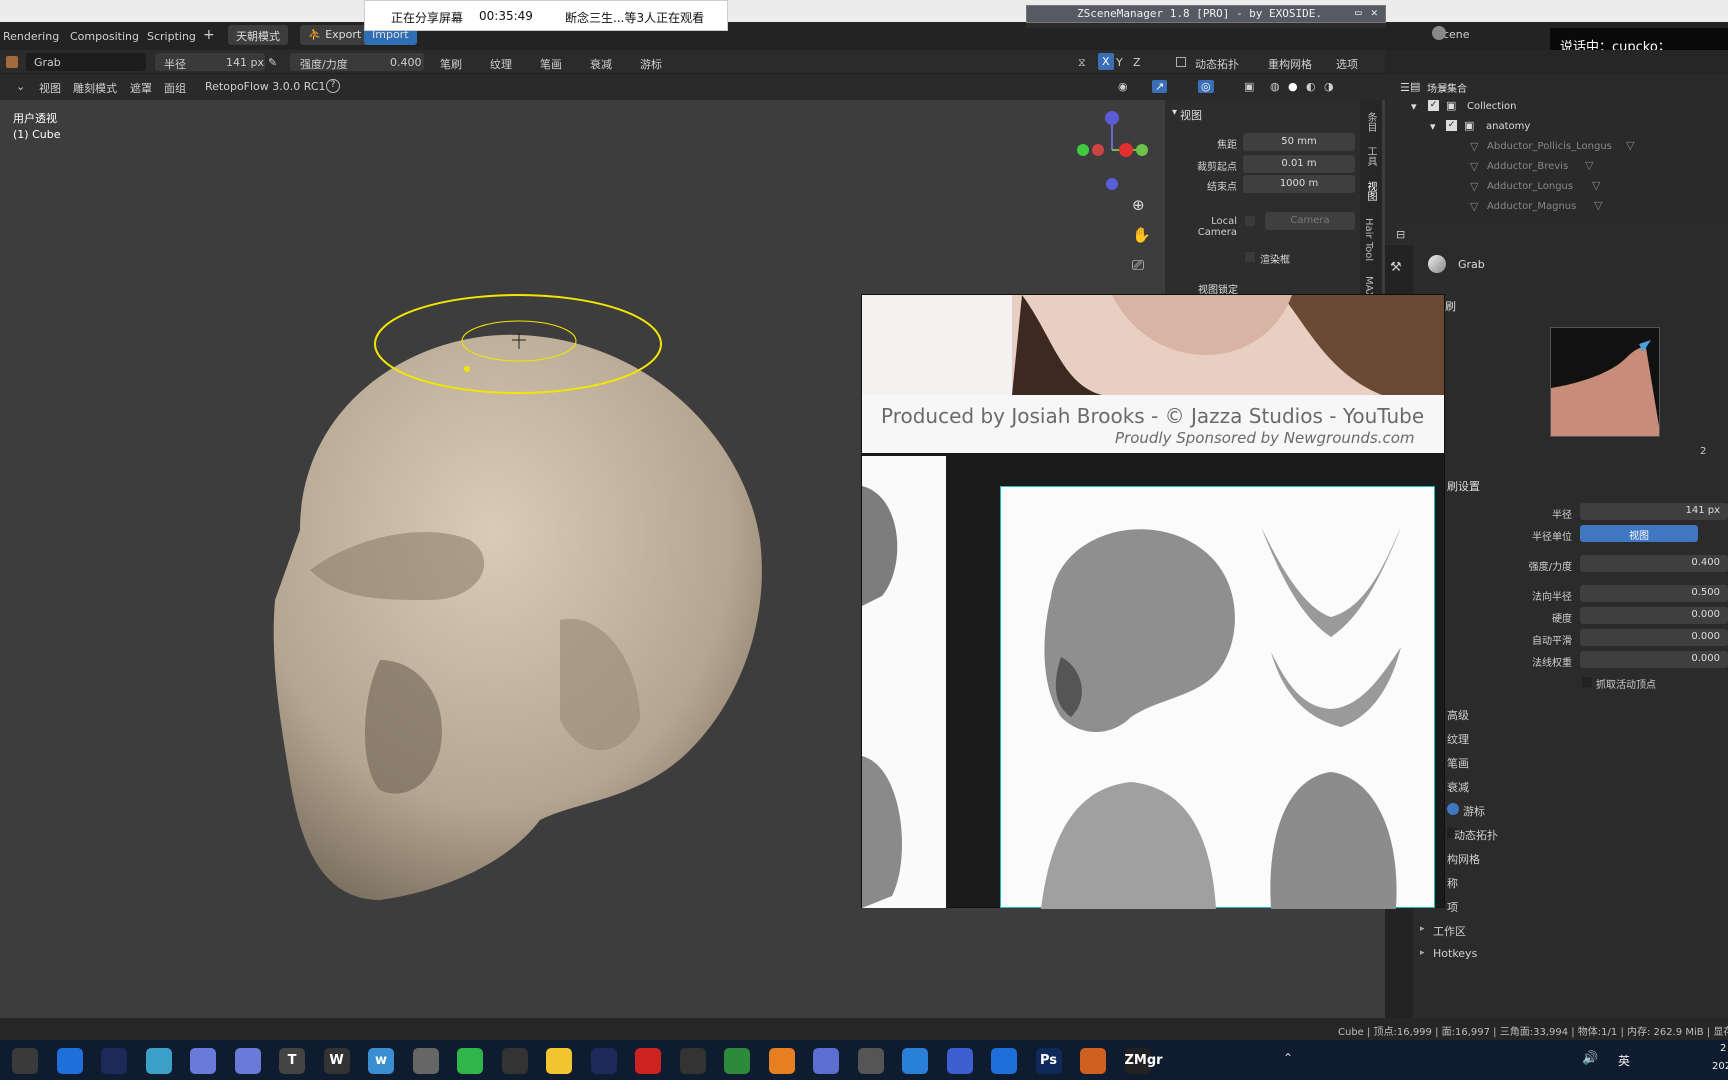  Describe the element at coordinates (1119, 62) in the screenshot. I see `axis-y-toggle: Y` at that location.